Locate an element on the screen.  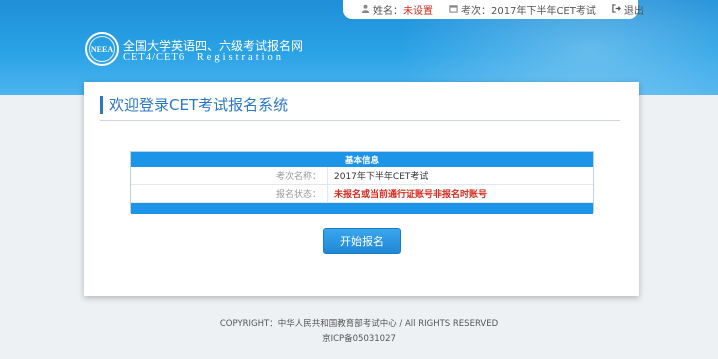
site-subtitle: CET4/CET6 Registration is located at coordinates (203, 57).